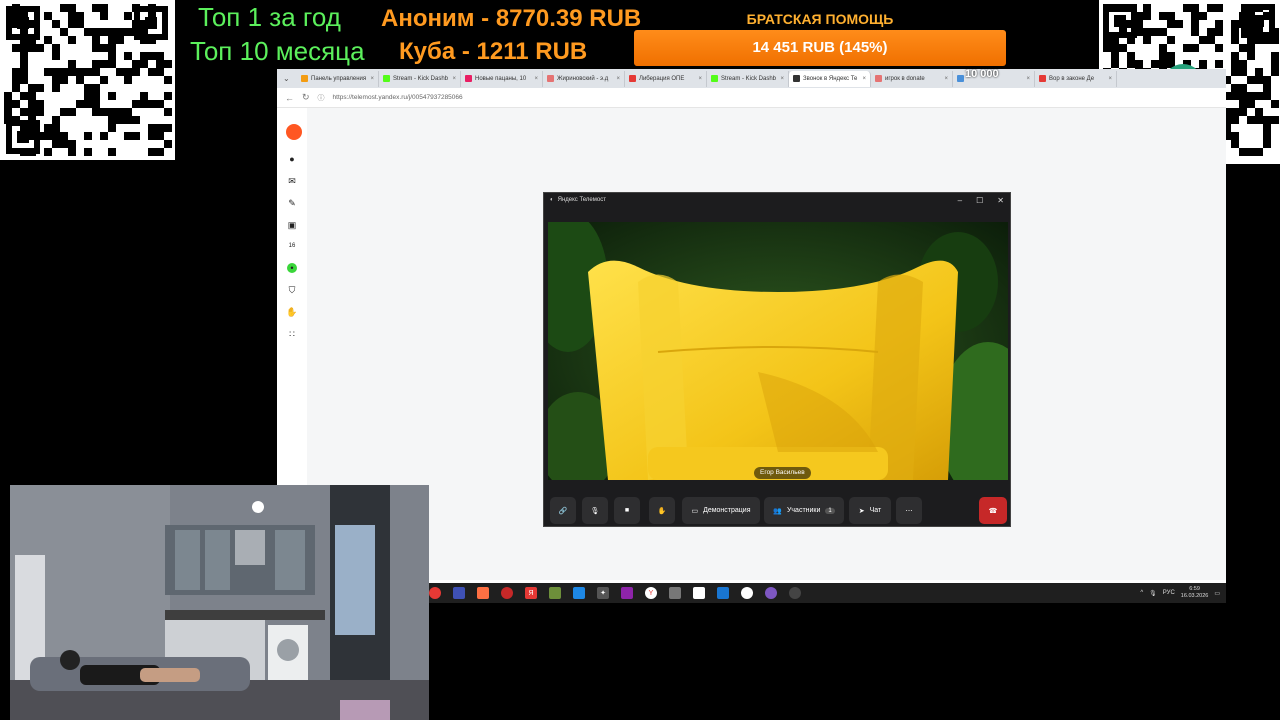  What do you see at coordinates (603, 593) in the screenshot?
I see `settings-app-icon: ✦` at bounding box center [603, 593].